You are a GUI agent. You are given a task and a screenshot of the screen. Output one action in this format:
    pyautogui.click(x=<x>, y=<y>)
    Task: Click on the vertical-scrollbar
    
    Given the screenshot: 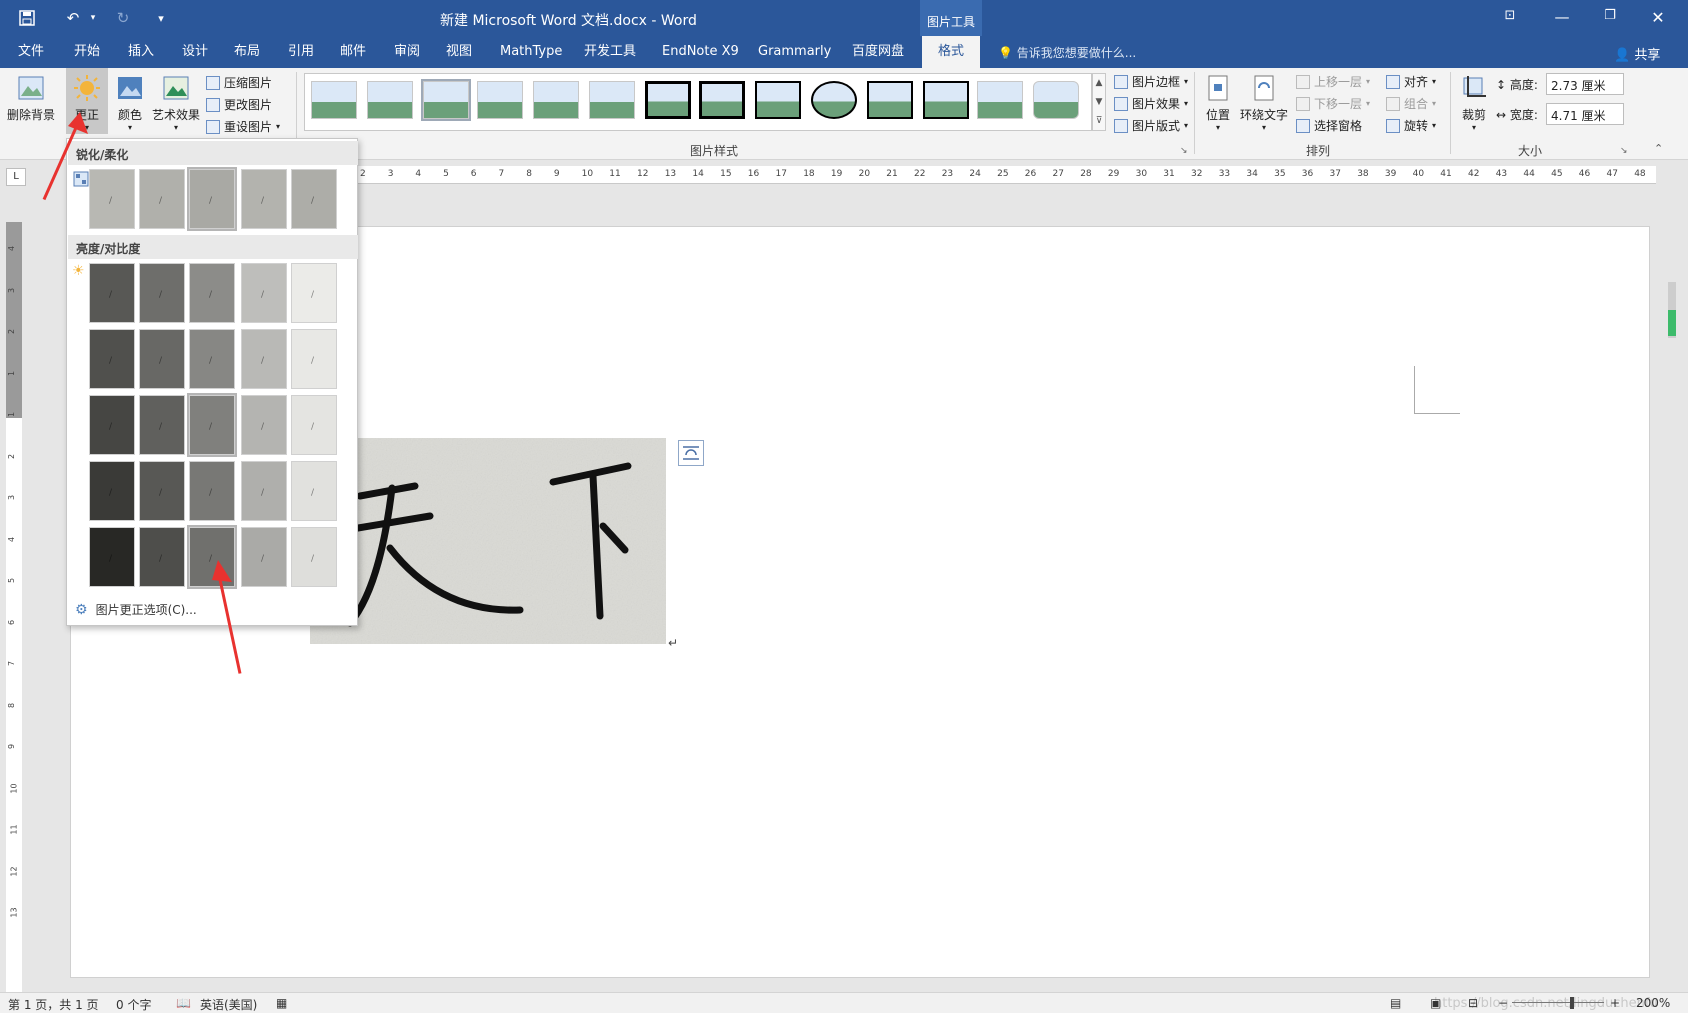 What is the action you would take?
    pyautogui.click(x=1674, y=590)
    